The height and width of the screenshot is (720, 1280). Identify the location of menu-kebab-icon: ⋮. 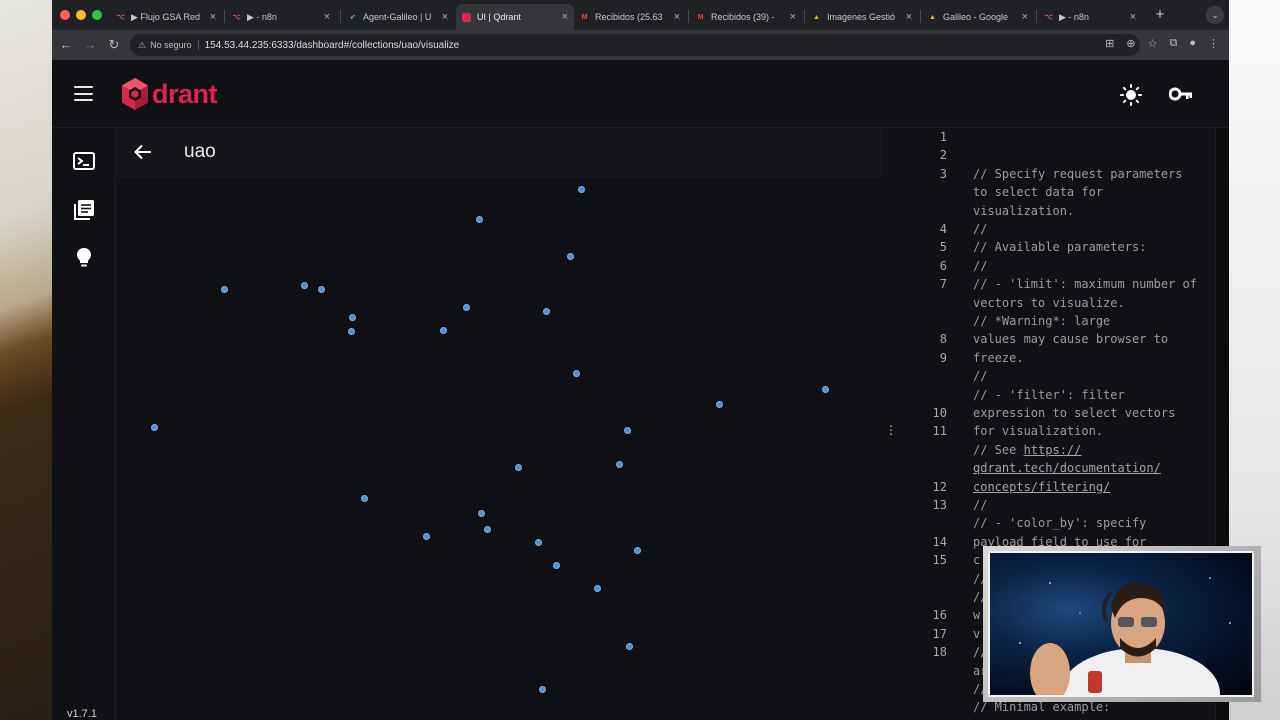
(1213, 43).